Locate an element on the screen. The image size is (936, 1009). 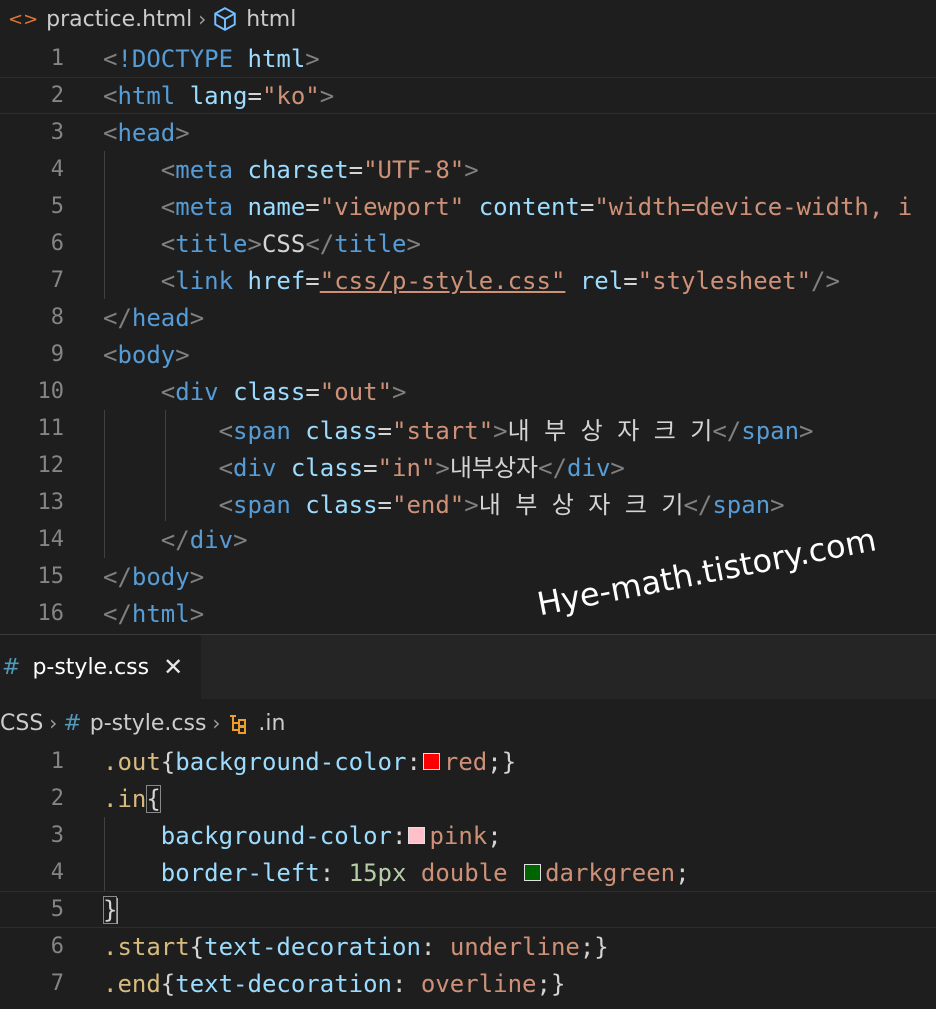
symbol-class-icon is located at coordinates (238, 723).